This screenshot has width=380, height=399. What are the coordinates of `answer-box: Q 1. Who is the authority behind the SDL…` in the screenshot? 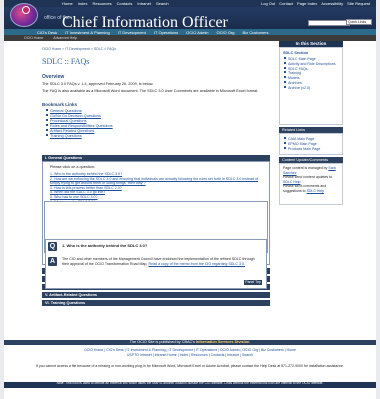 It's located at (156, 264).